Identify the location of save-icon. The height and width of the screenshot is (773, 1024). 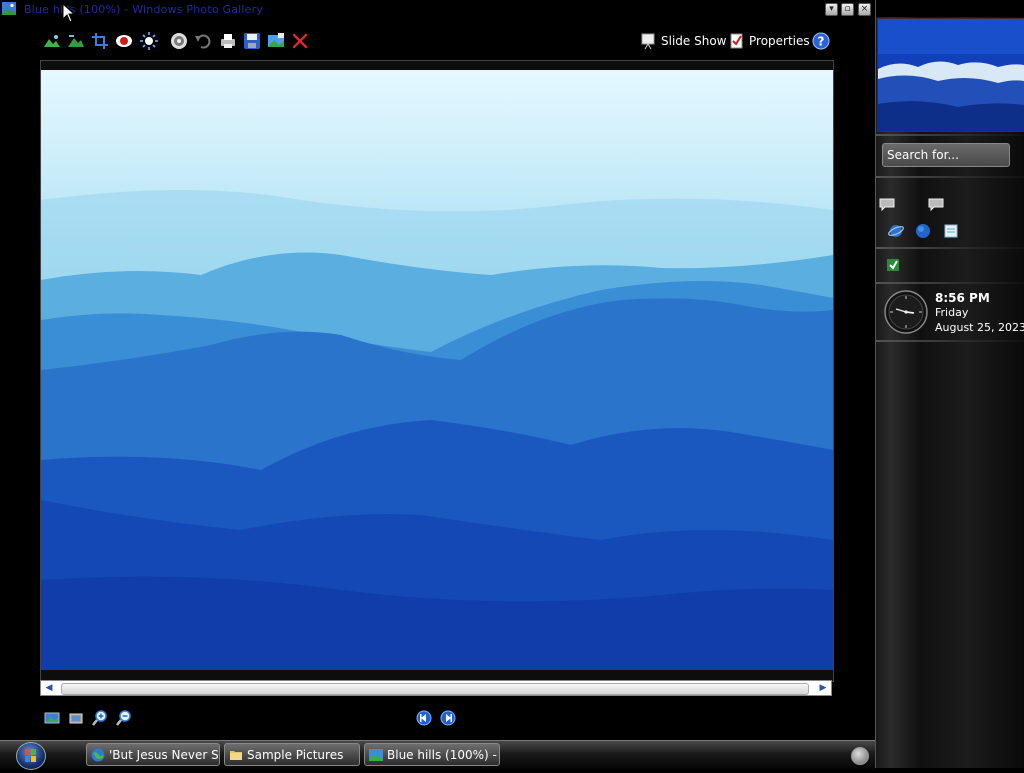
(252, 41).